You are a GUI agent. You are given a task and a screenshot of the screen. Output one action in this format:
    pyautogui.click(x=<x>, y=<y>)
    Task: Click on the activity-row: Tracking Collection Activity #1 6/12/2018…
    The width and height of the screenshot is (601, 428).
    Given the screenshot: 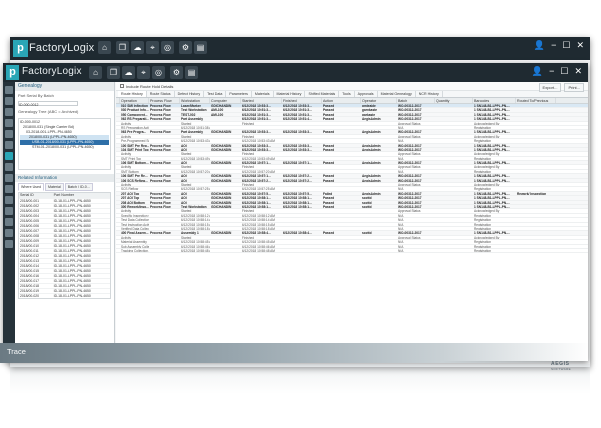 What is the action you would take?
    pyautogui.click(x=352, y=251)
    